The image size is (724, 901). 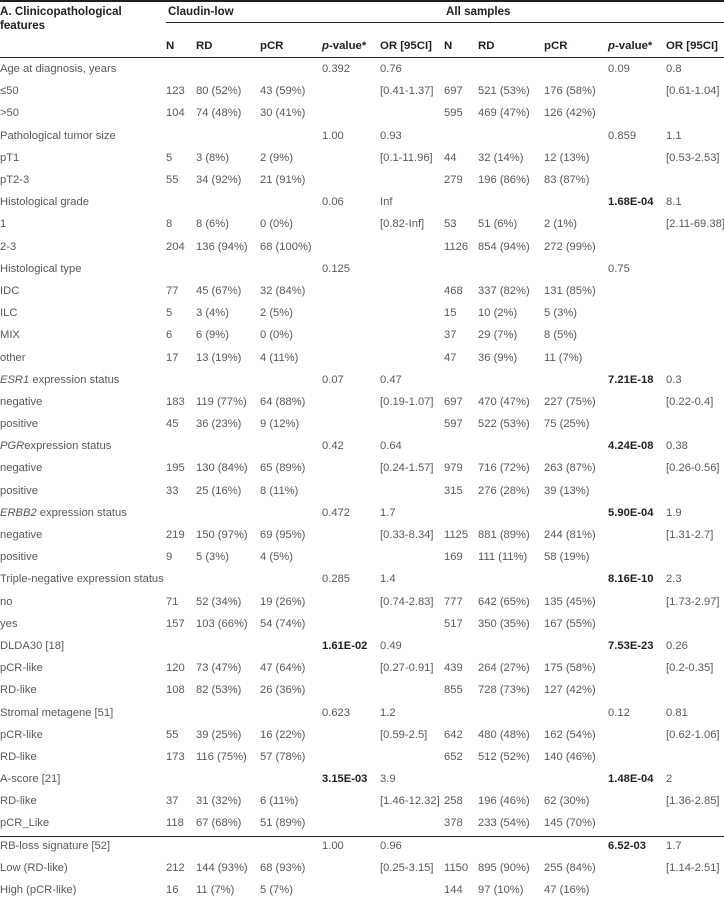 I want to click on cell-rd: 52 (34%), so click(x=228, y=602).